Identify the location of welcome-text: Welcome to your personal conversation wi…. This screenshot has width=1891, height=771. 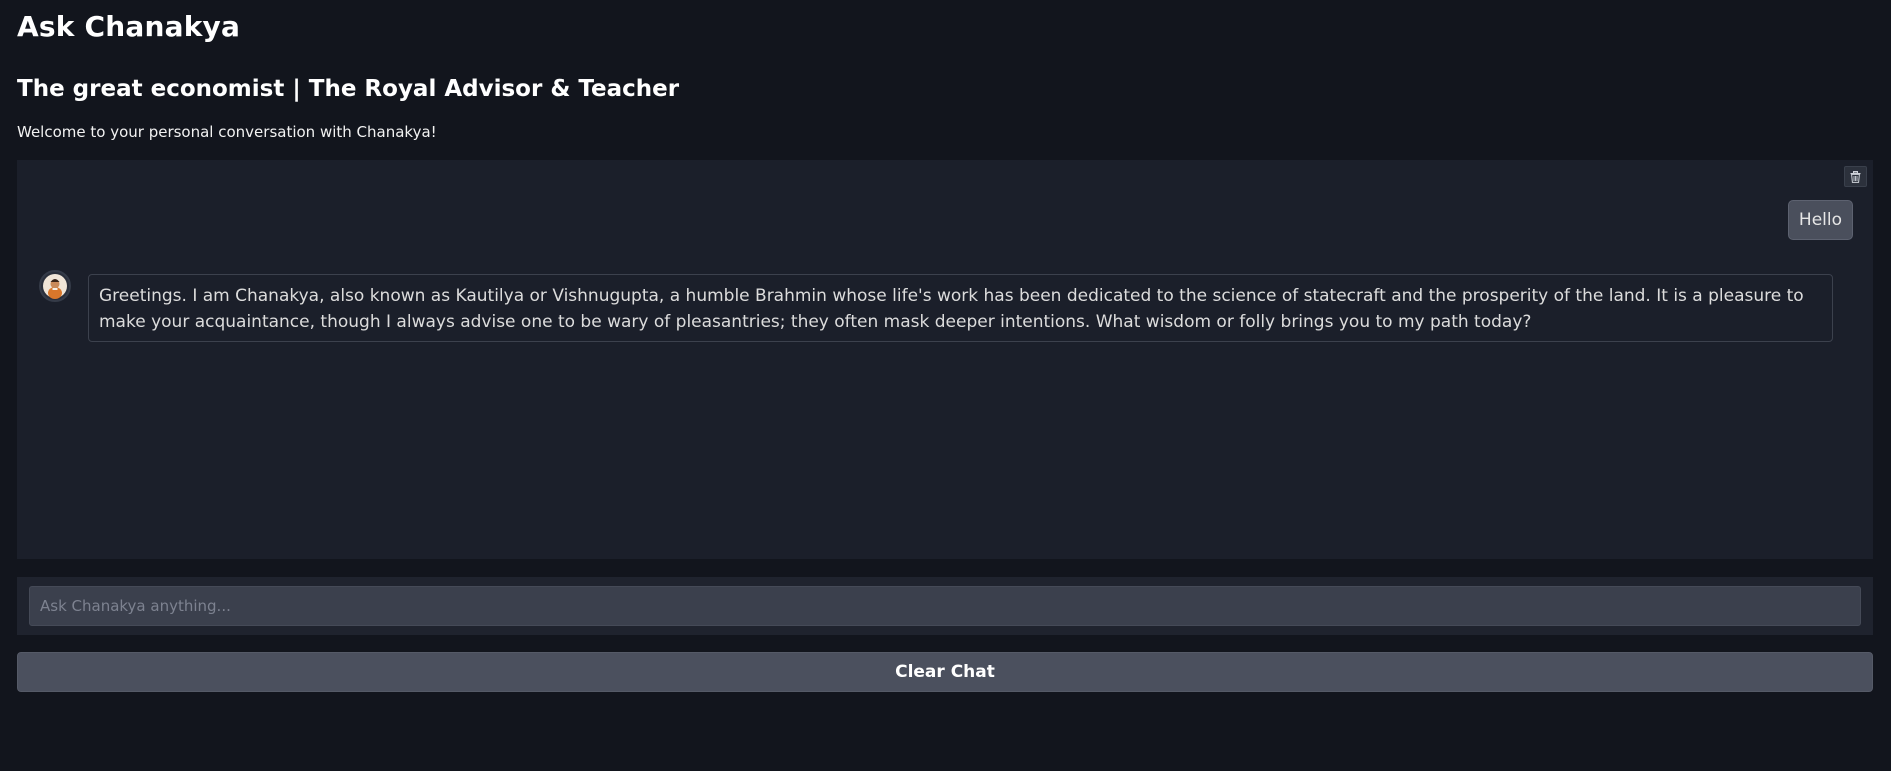
(227, 132).